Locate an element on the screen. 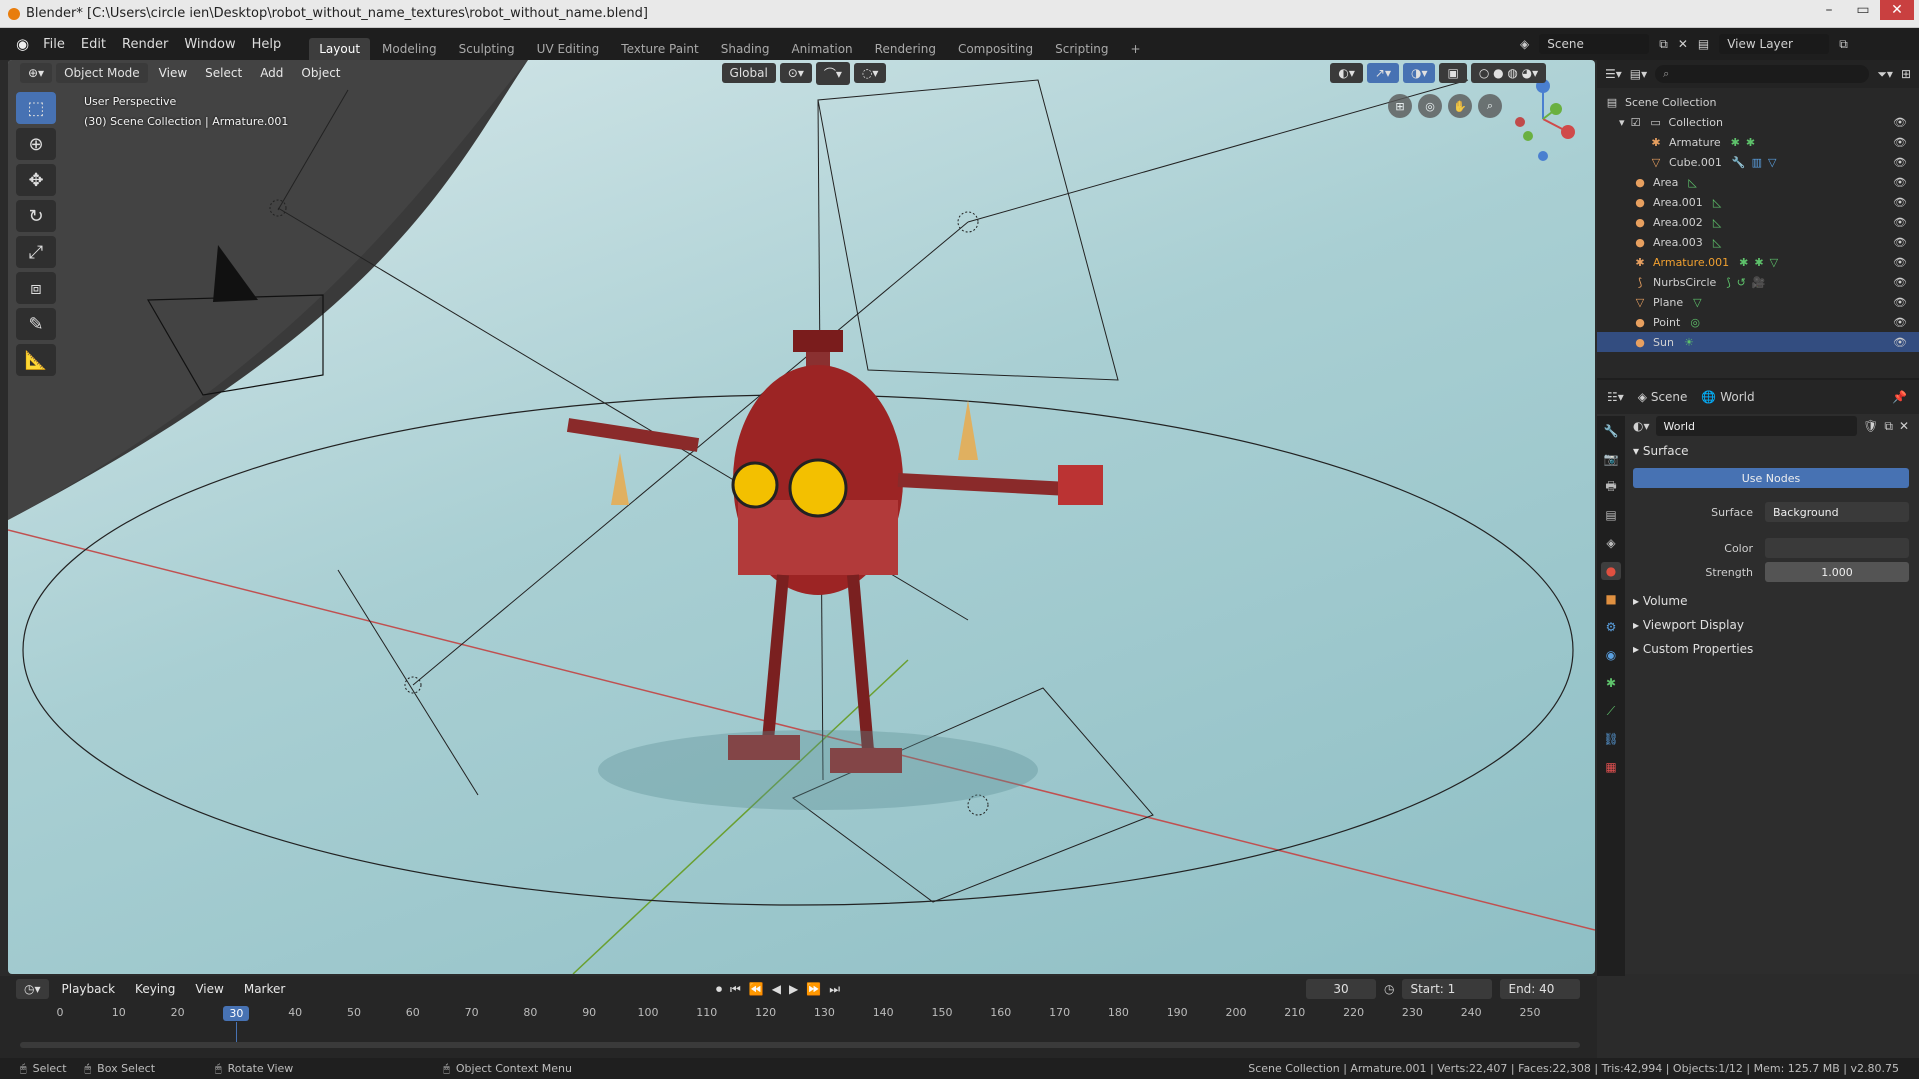  end-frame-field: End: 40 is located at coordinates (1540, 989).